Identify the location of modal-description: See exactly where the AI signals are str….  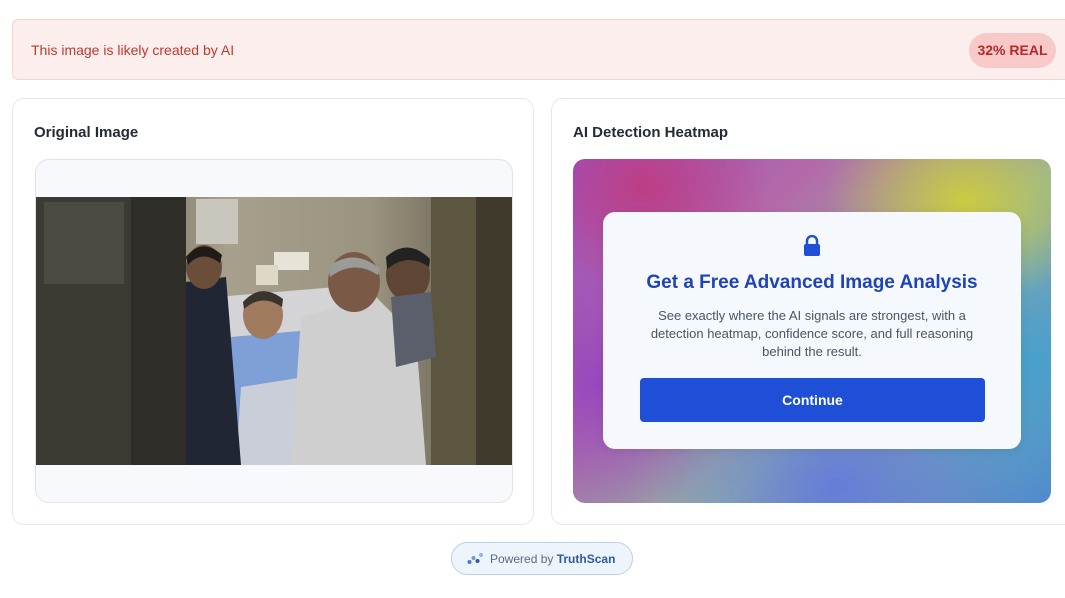
(812, 333).